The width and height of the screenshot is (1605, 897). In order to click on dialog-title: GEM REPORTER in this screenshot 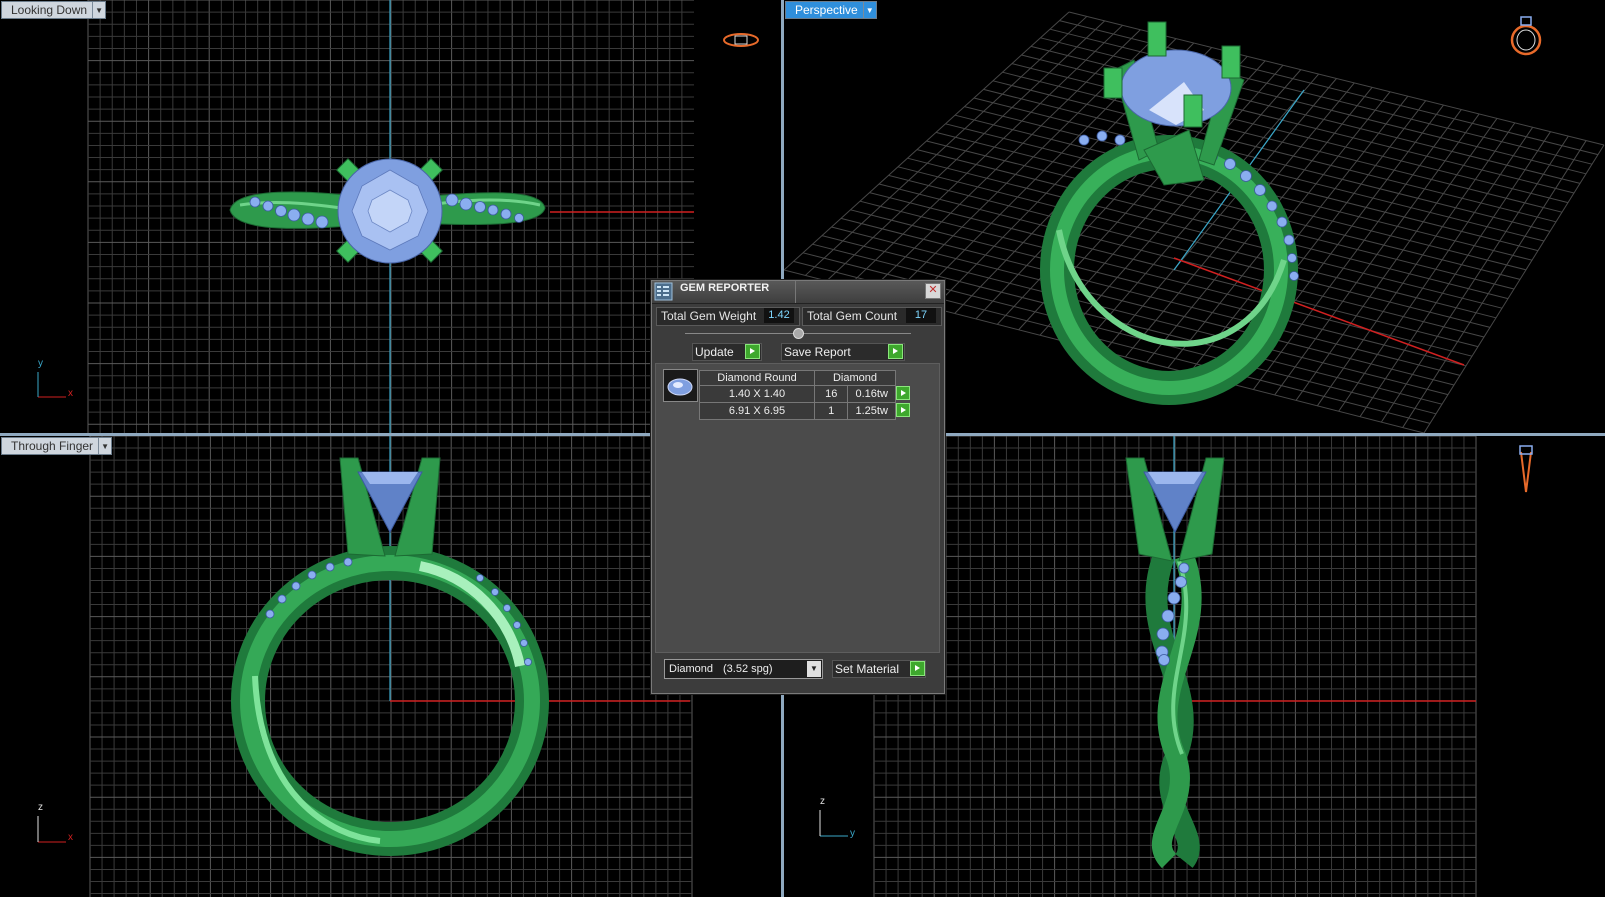, I will do `click(725, 288)`.